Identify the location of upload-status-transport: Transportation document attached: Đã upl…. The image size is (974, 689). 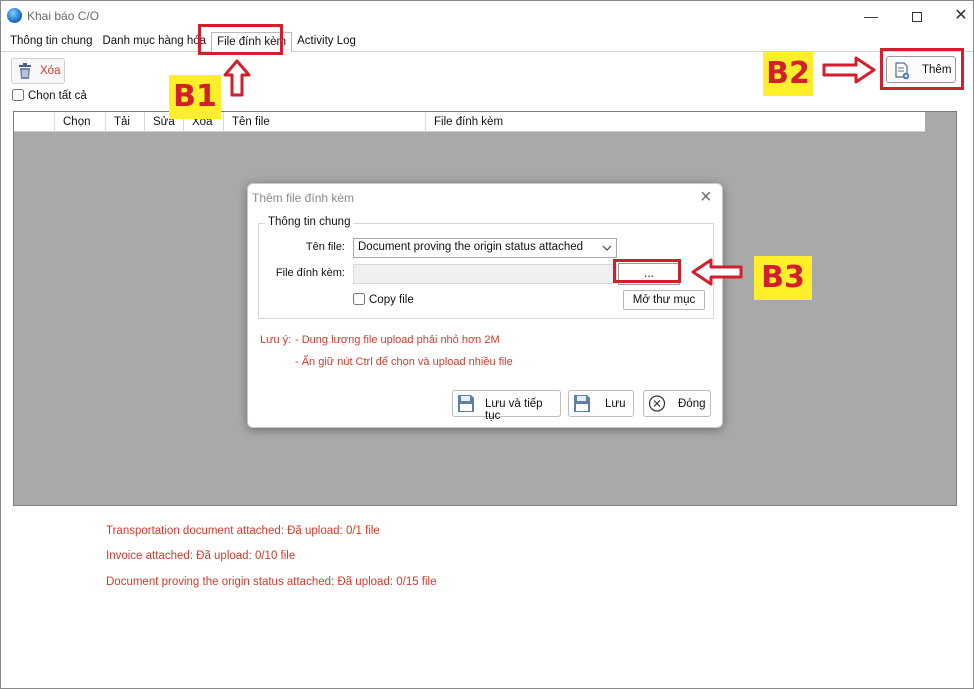
(243, 531).